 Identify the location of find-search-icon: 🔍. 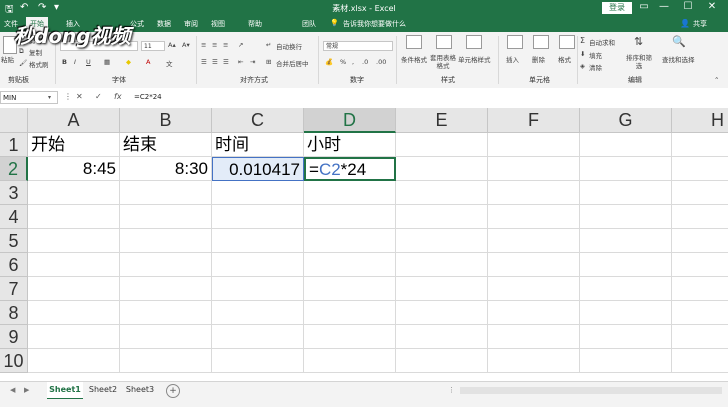
(679, 41).